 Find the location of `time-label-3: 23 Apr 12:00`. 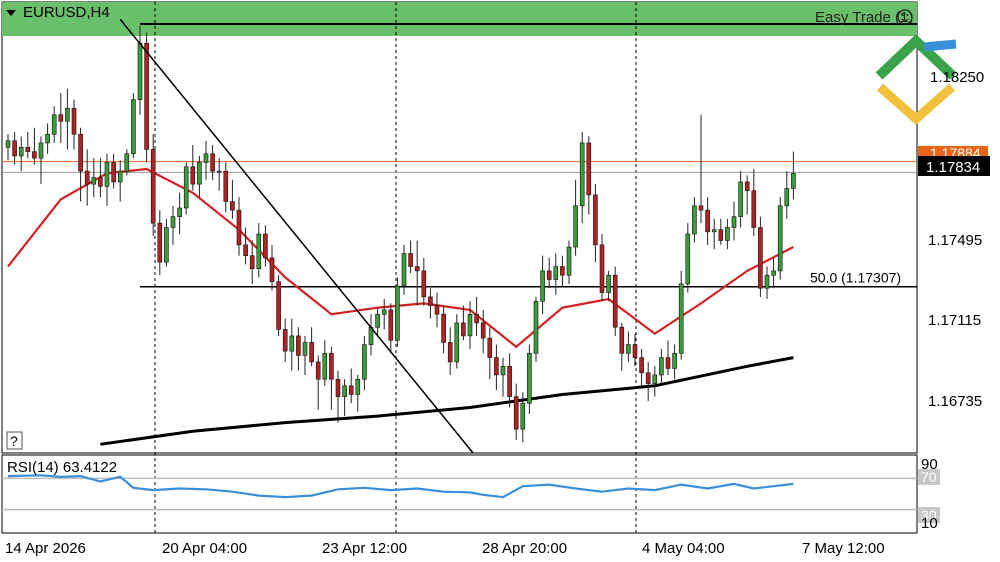

time-label-3: 23 Apr 12:00 is located at coordinates (364, 548).